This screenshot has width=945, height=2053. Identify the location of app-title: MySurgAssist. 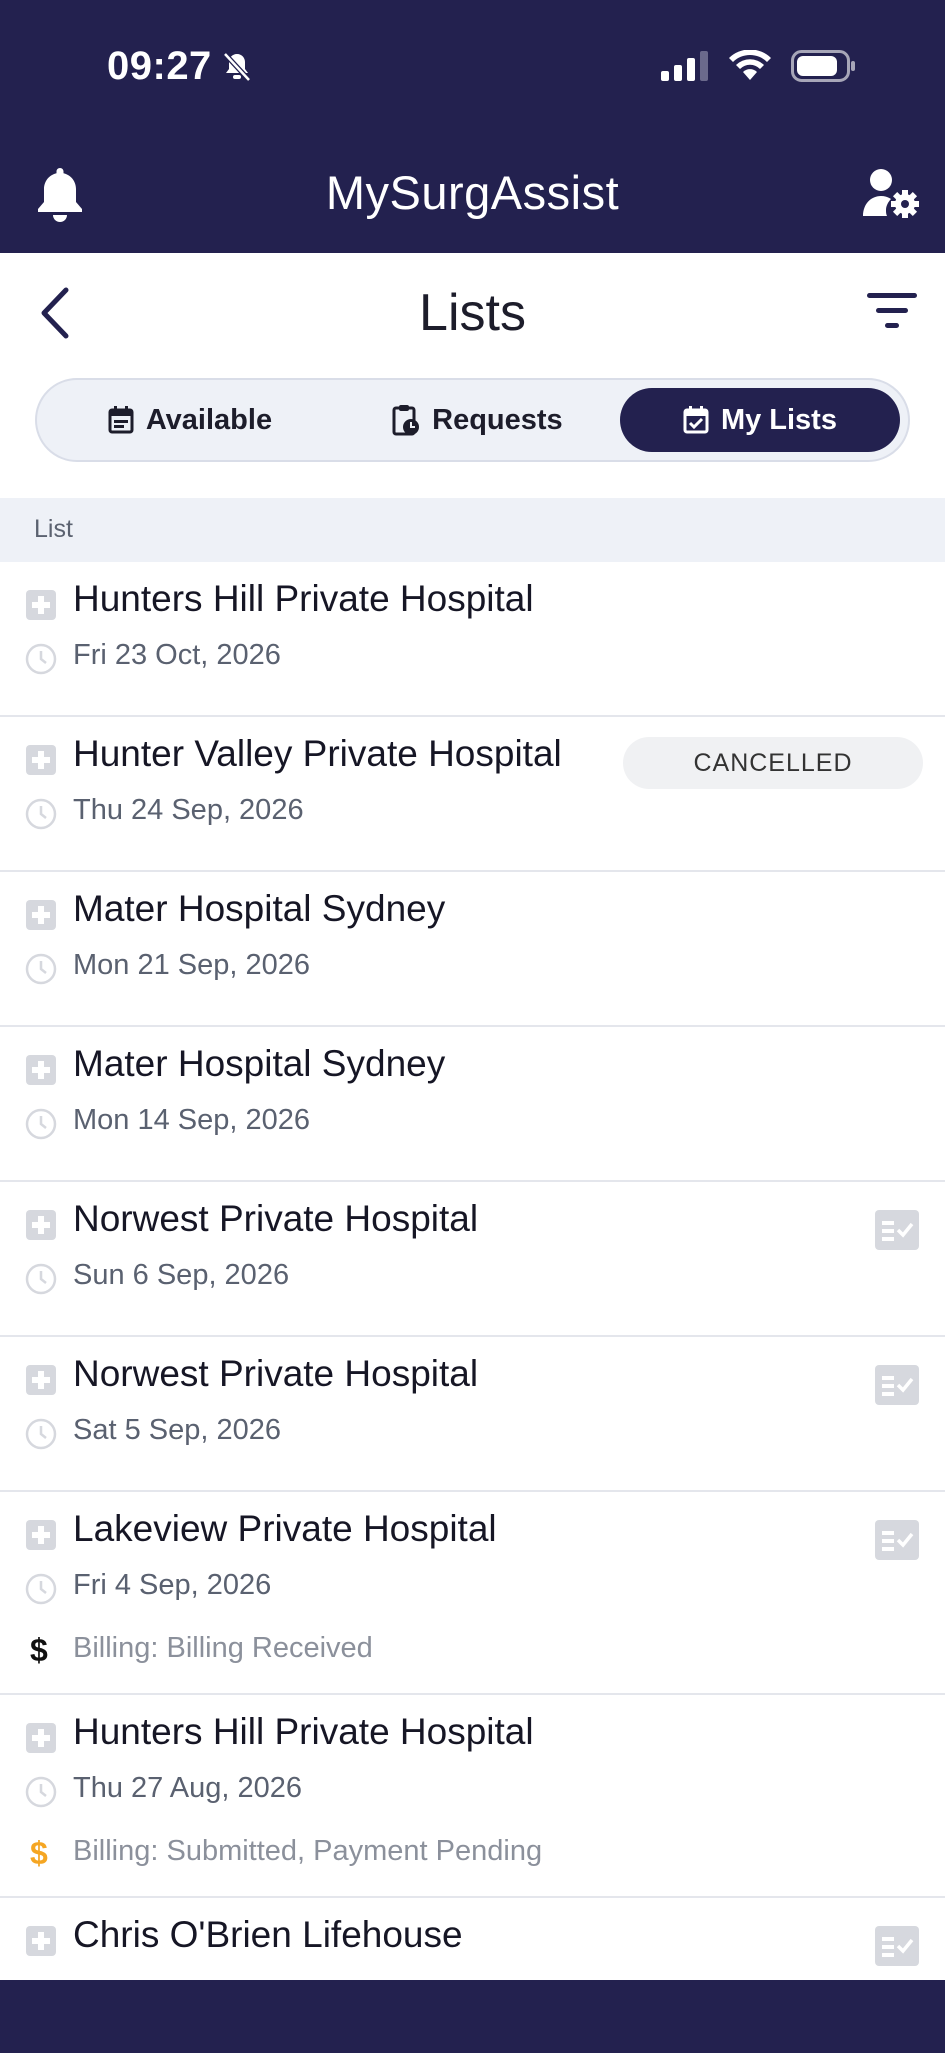
(472, 192).